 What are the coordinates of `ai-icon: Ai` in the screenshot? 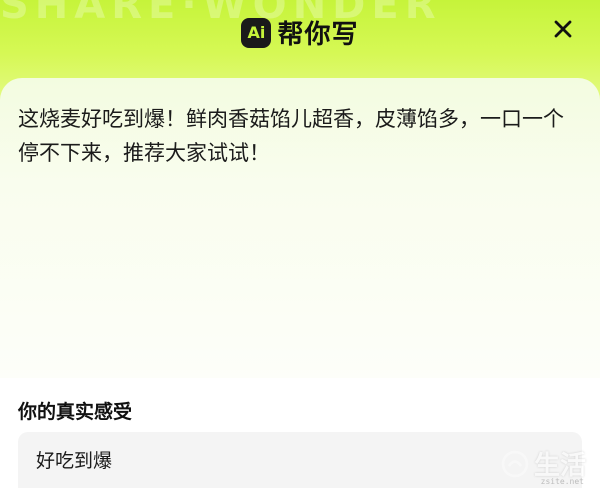 It's located at (256, 32).